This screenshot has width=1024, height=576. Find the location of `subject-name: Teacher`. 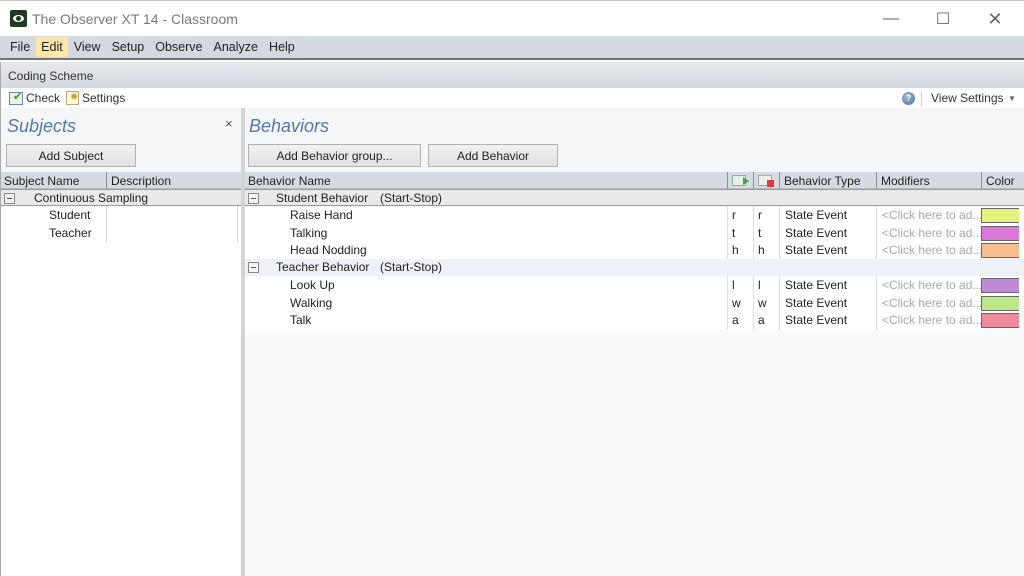

subject-name: Teacher is located at coordinates (70, 232).